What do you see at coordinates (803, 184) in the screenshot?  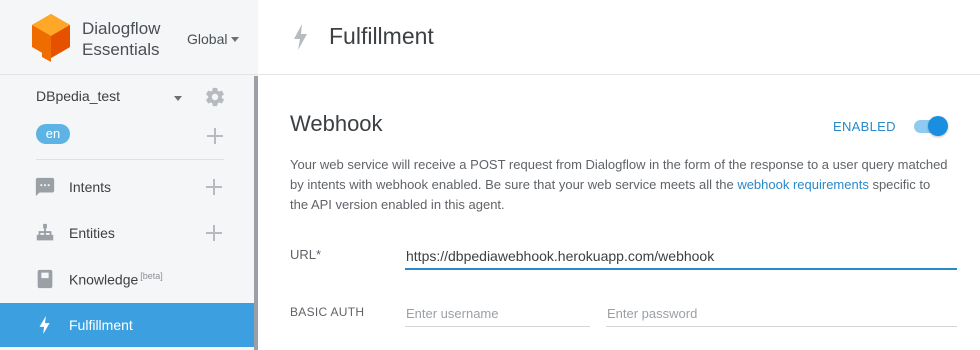 I see `webhook-requirements-link: webhook requirements` at bounding box center [803, 184].